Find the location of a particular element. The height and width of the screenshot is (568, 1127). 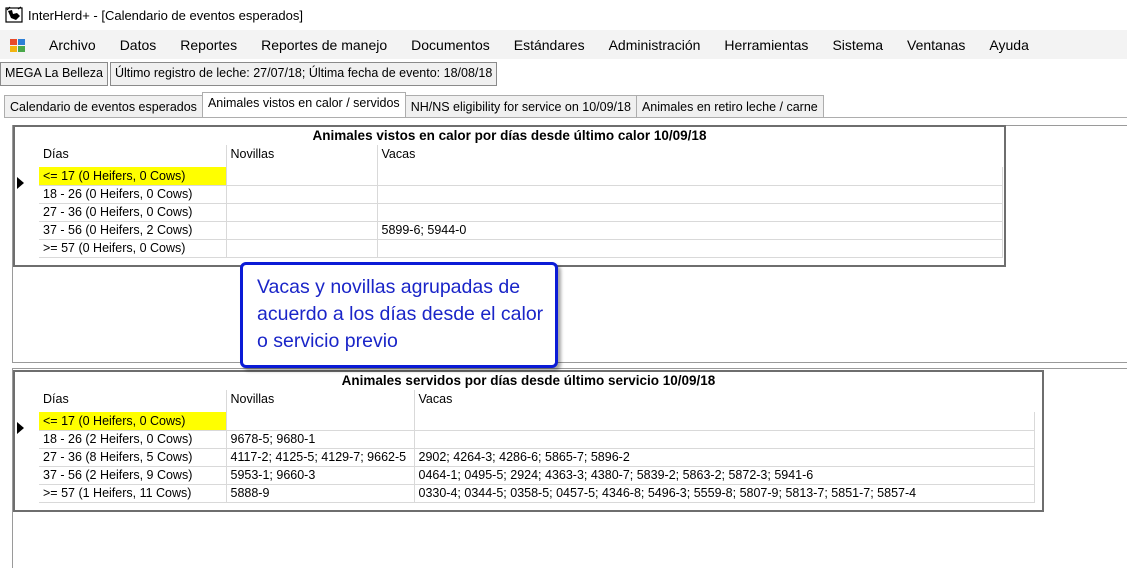

cell-dias: 37 - 56 (2 Heifers, 9 Cows) is located at coordinates (133, 475).